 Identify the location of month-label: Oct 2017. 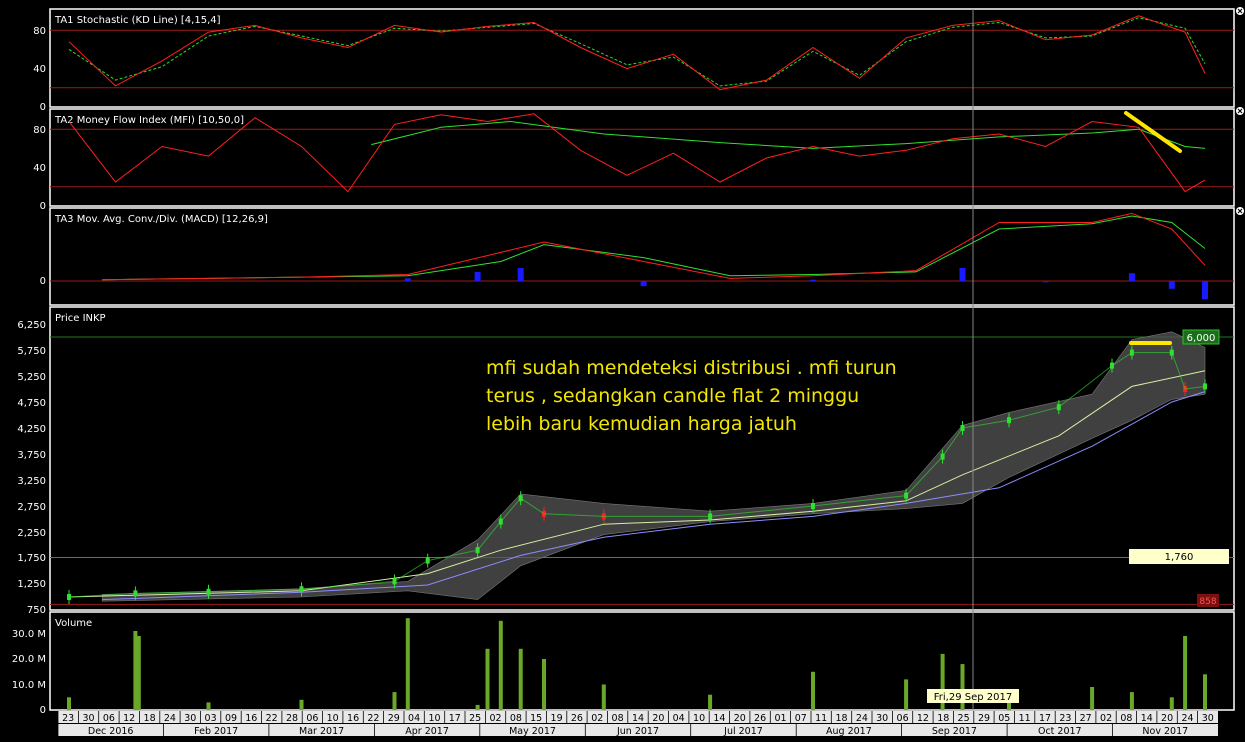
(1060, 731).